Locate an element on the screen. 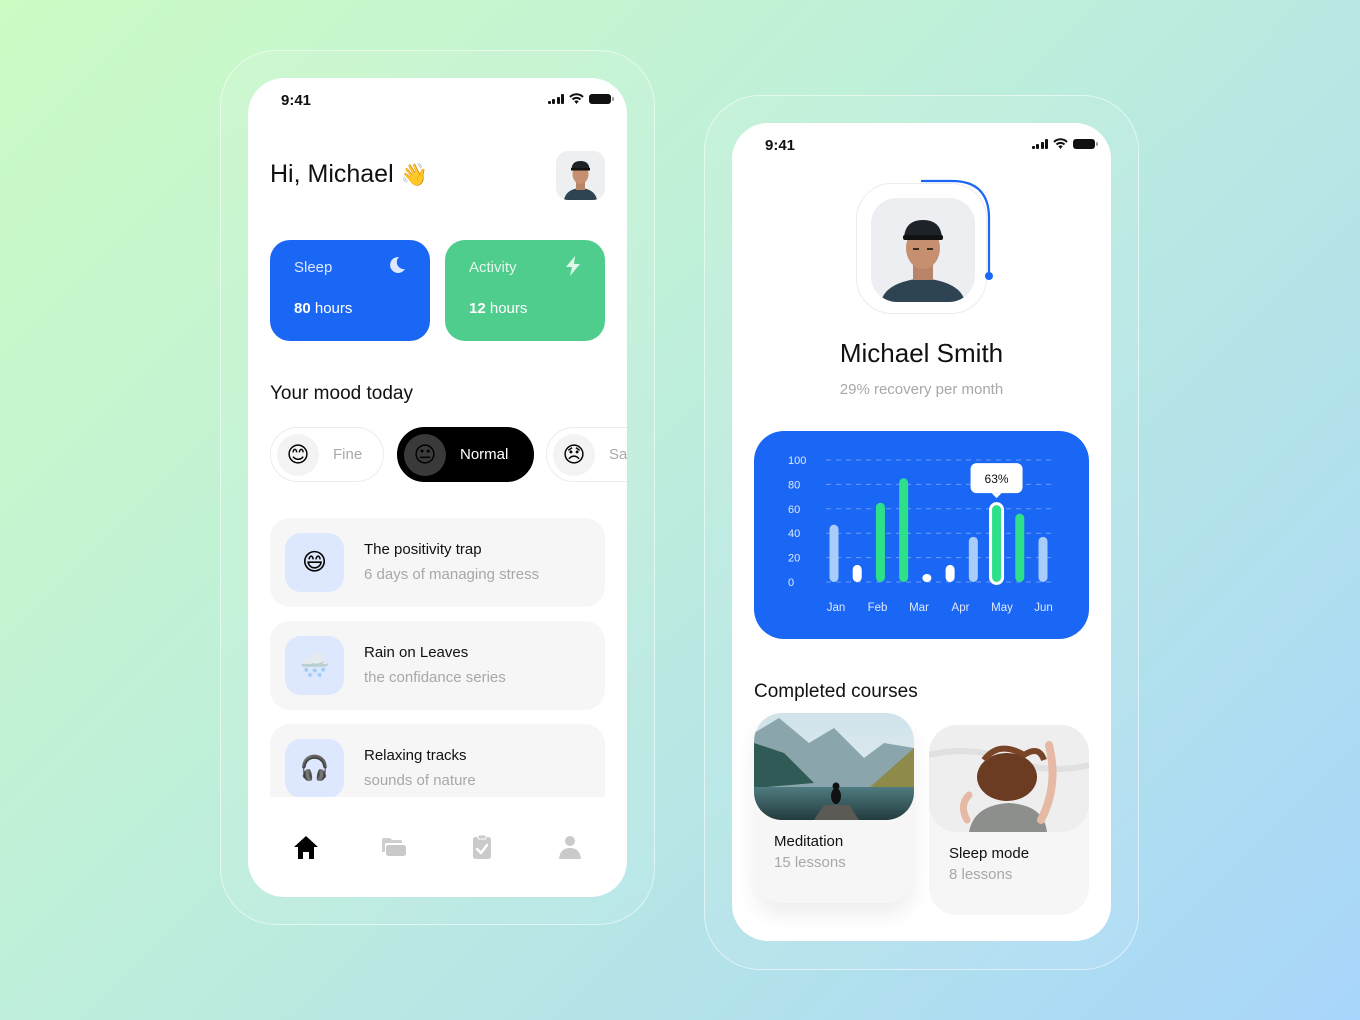  nav-home is located at coordinates (306, 847).